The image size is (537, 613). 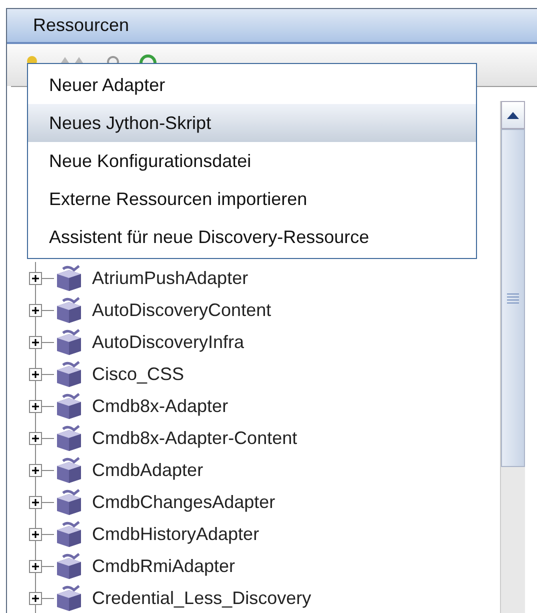 What do you see at coordinates (148, 470) in the screenshot?
I see `tree-item: CmdbAdapter` at bounding box center [148, 470].